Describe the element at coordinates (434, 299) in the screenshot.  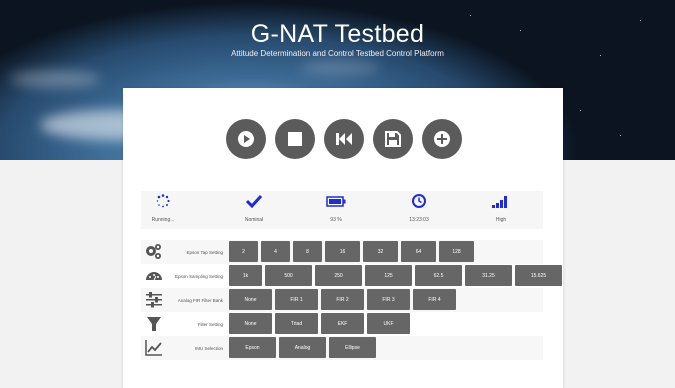
I see `fir-option: FIR 4` at that location.